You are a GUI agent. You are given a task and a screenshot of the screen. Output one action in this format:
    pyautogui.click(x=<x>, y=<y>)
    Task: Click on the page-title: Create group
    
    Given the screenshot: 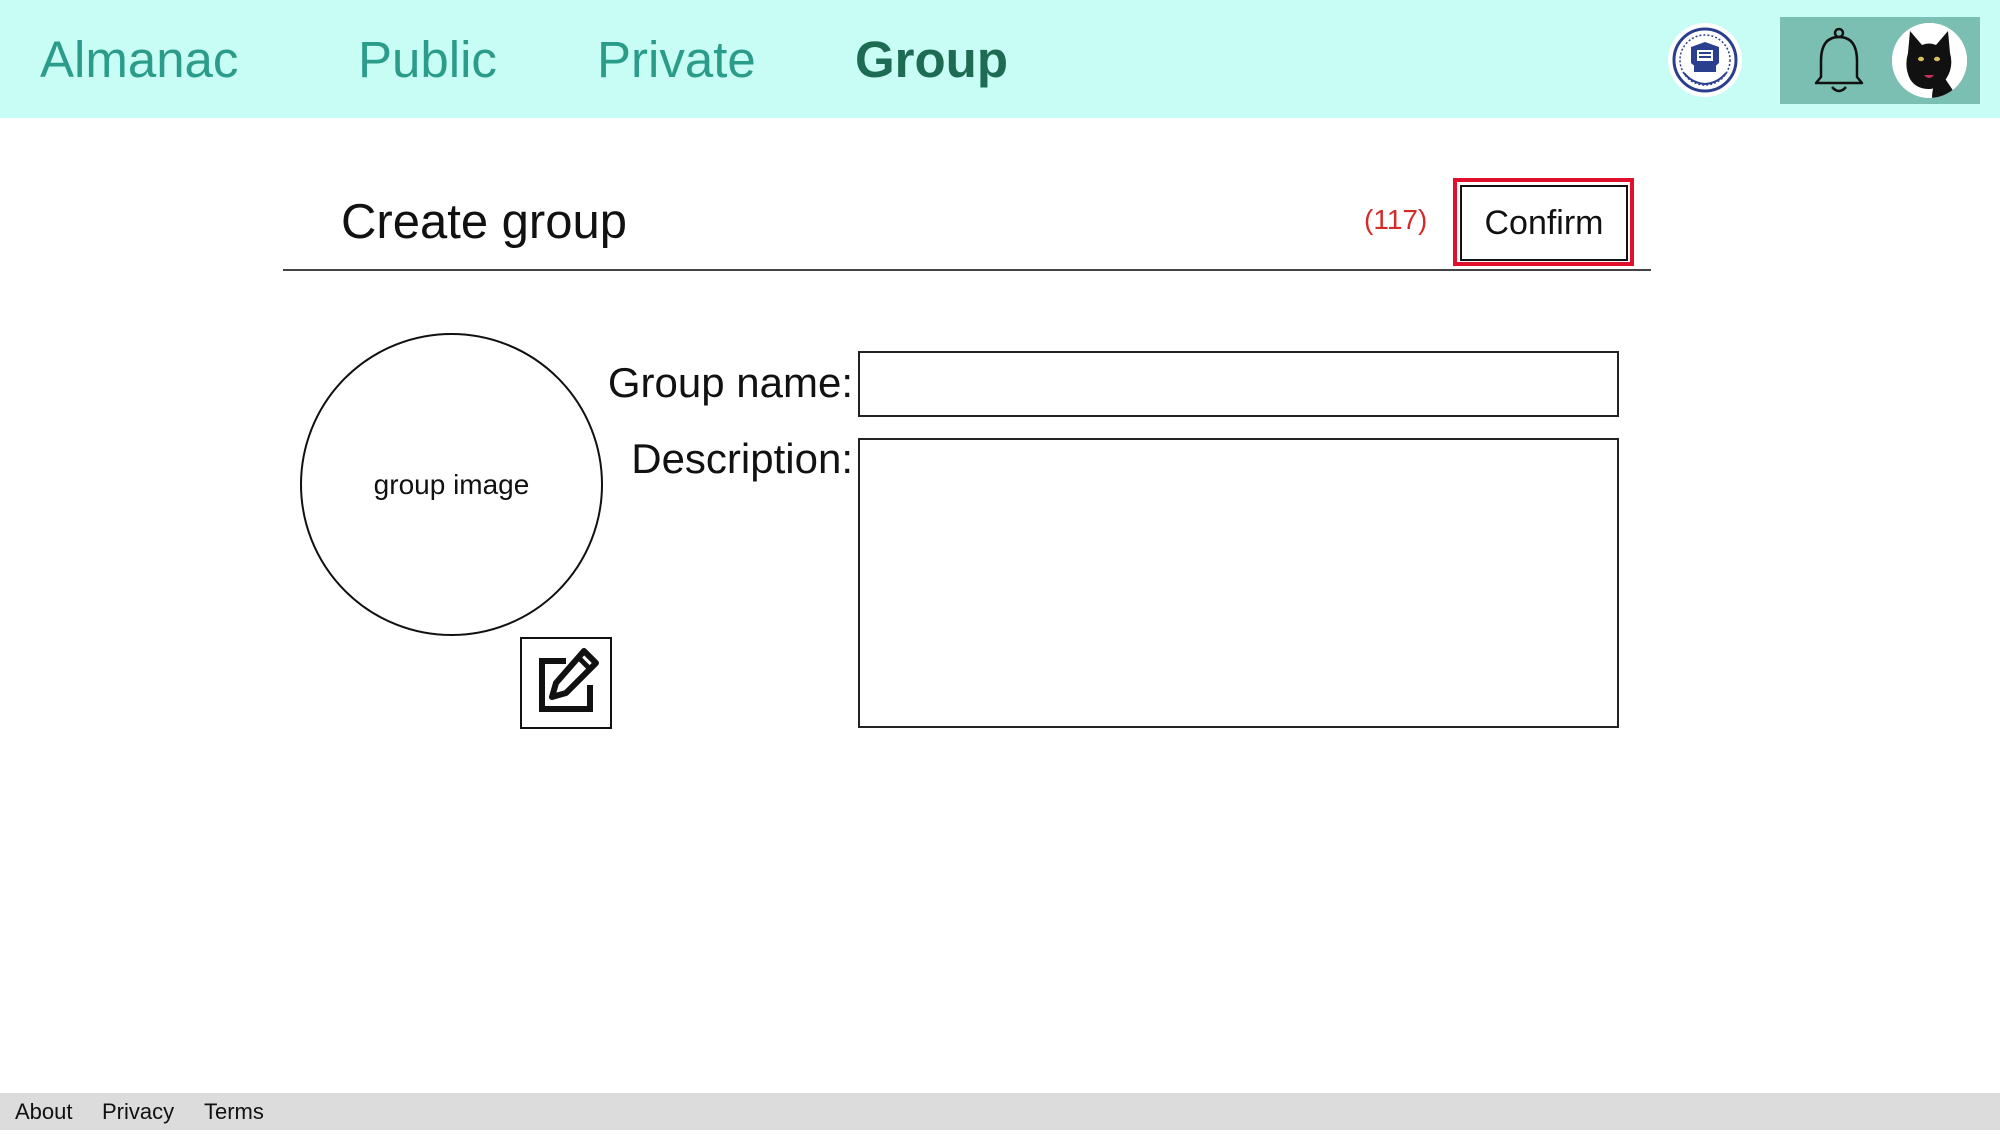 What is the action you would take?
    pyautogui.click(x=484, y=222)
    